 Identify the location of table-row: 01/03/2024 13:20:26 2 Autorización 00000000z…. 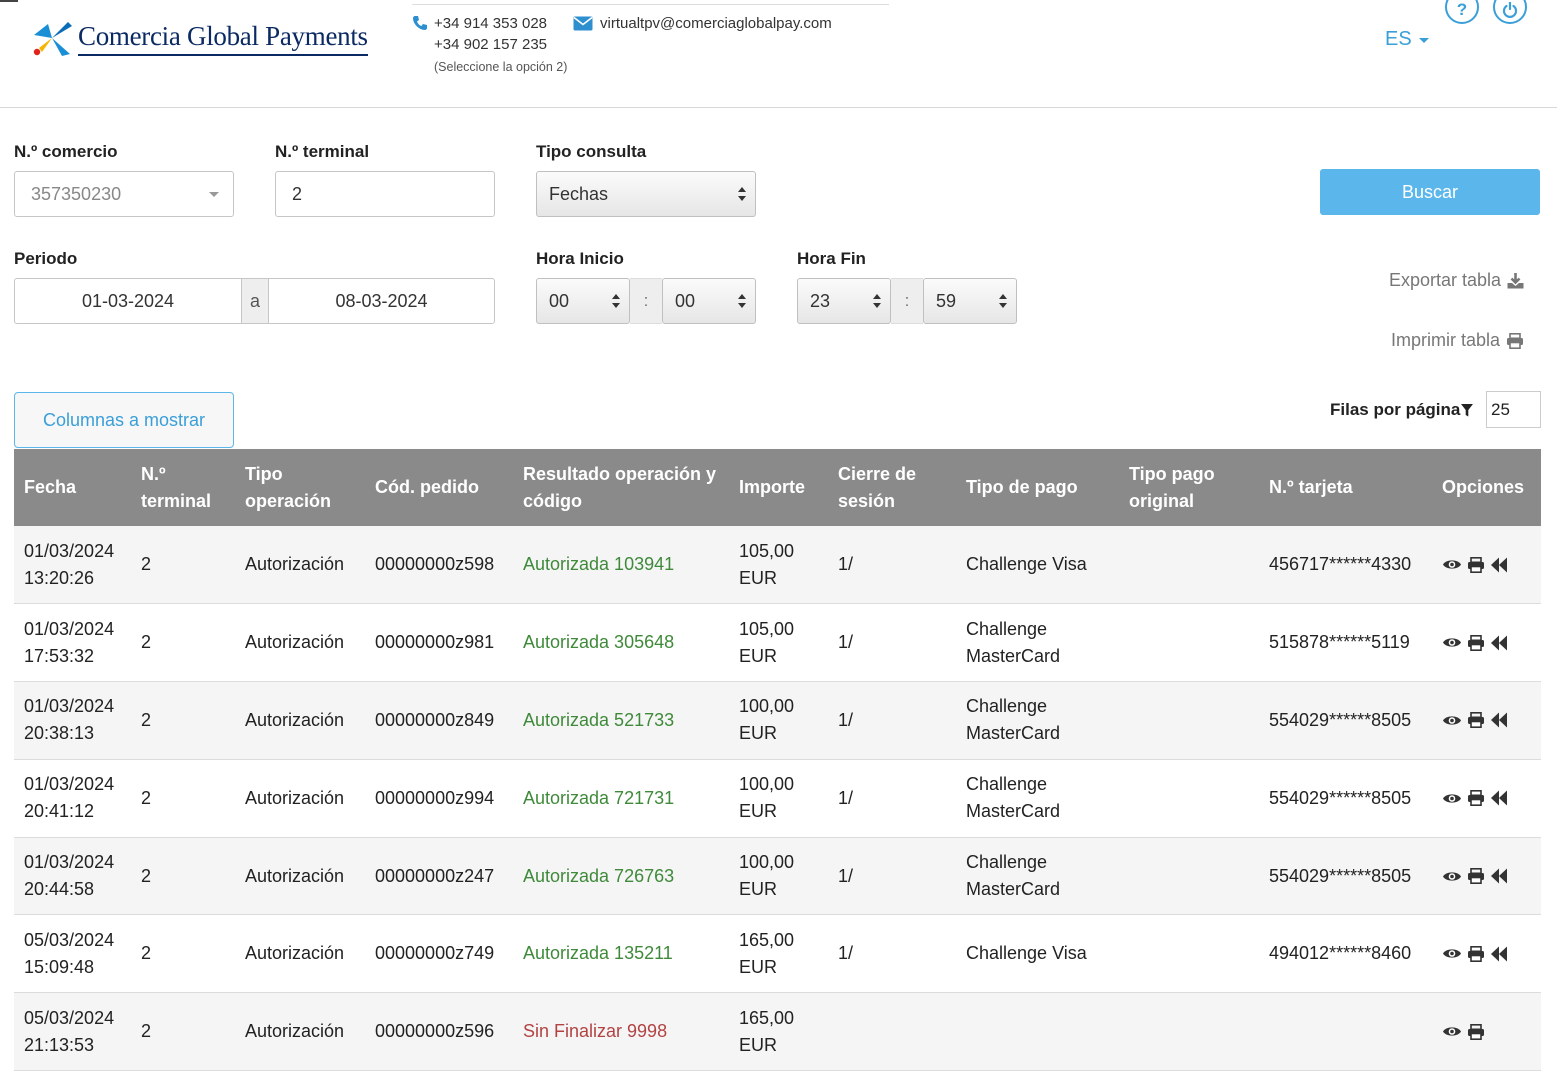
(777, 565).